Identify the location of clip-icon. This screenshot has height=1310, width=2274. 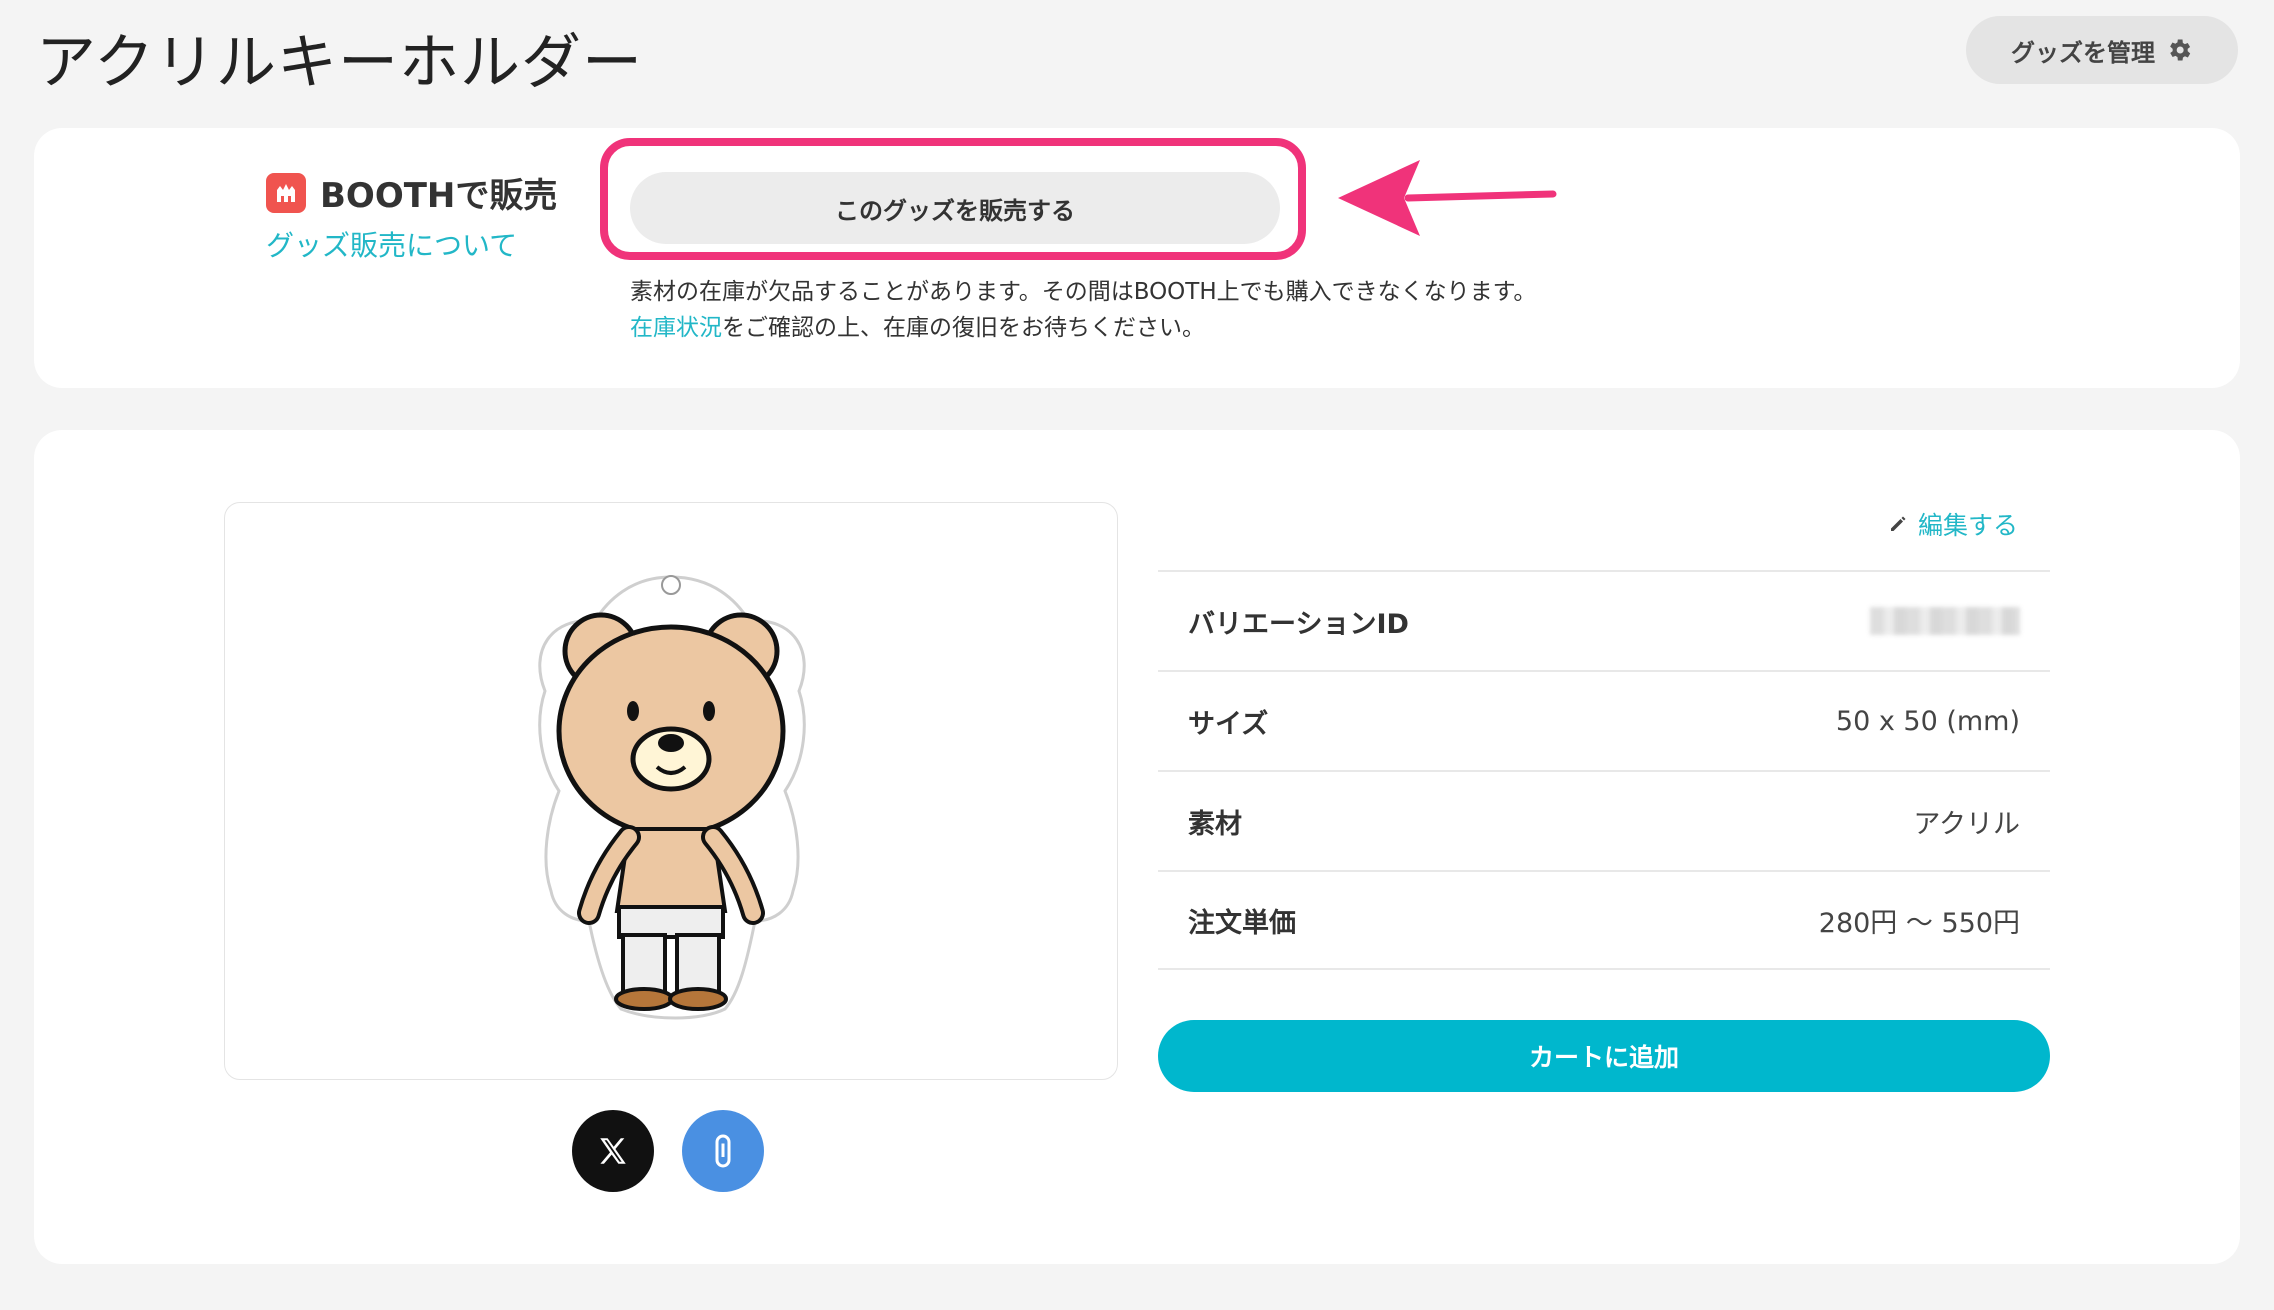
(723, 1151).